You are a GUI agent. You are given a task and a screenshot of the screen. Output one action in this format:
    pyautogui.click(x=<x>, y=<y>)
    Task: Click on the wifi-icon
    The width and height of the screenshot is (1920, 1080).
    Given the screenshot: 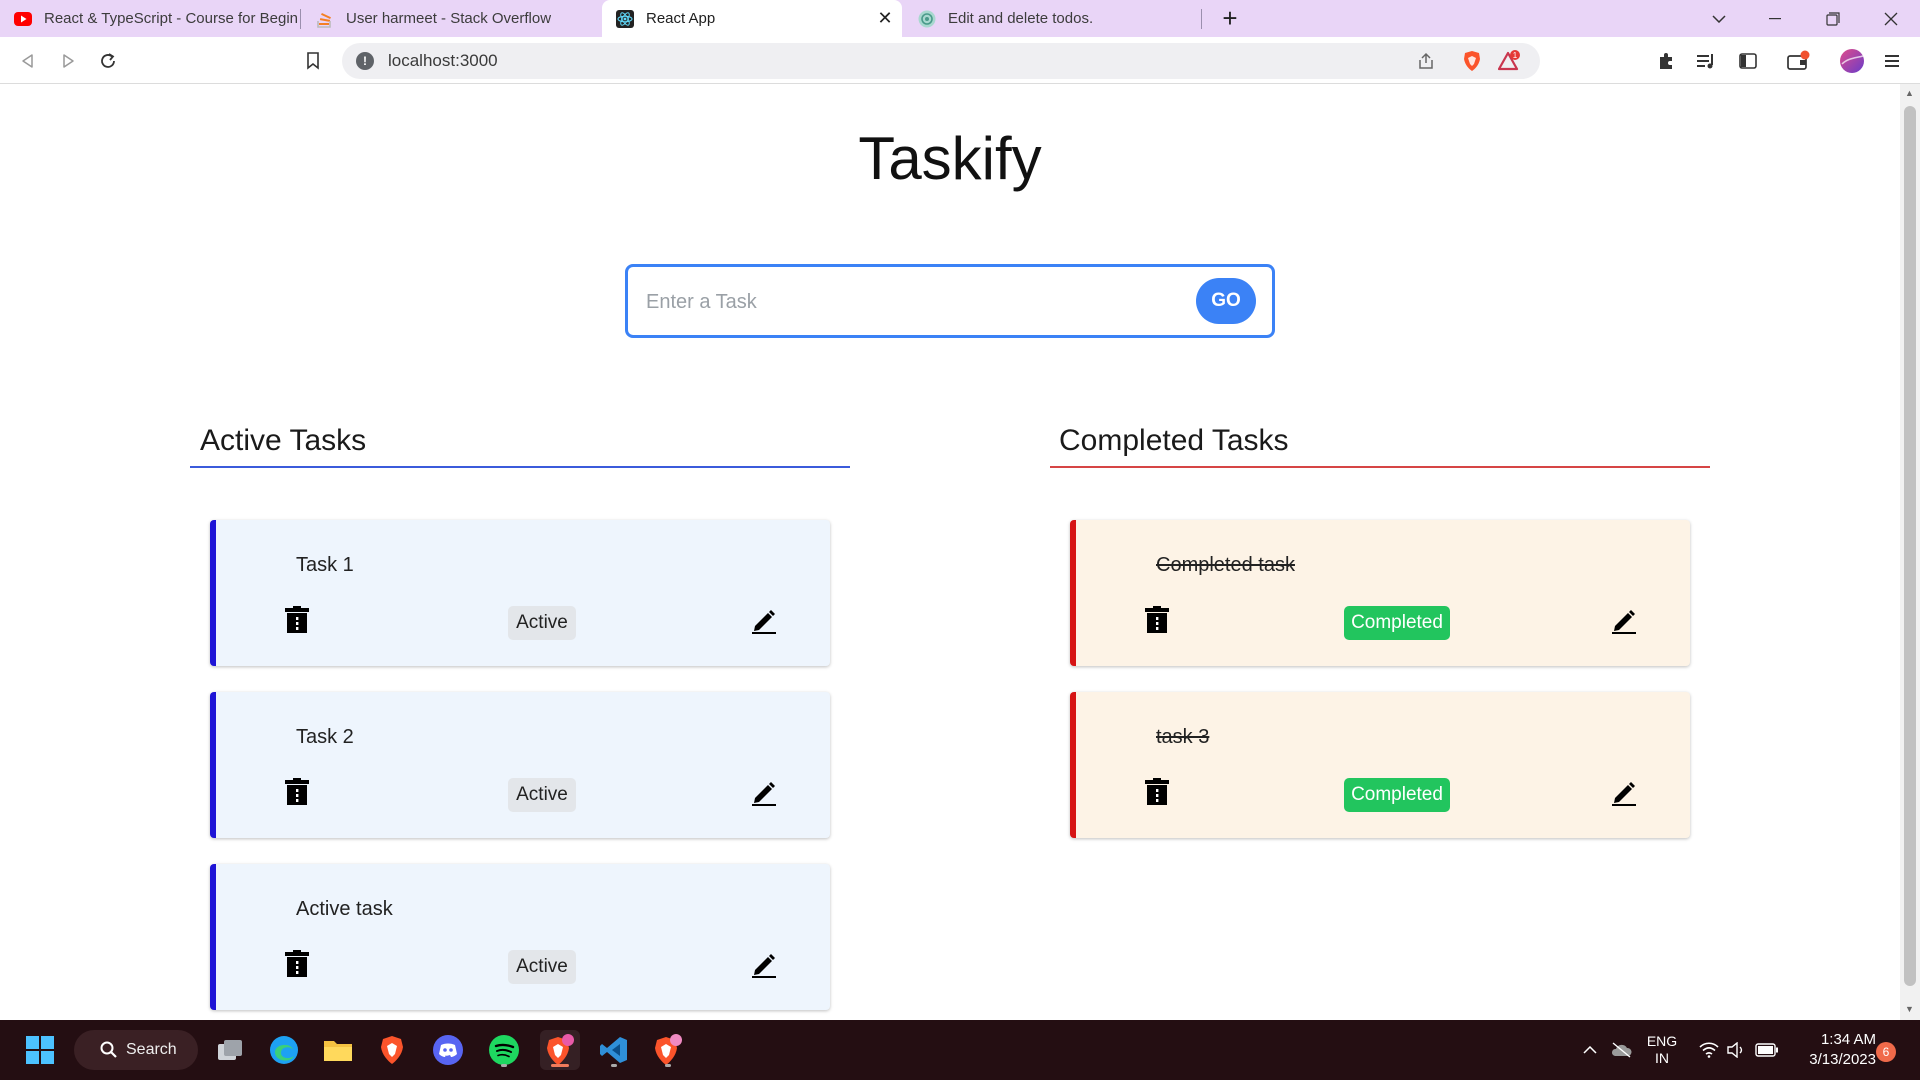 What is the action you would take?
    pyautogui.click(x=1709, y=1050)
    